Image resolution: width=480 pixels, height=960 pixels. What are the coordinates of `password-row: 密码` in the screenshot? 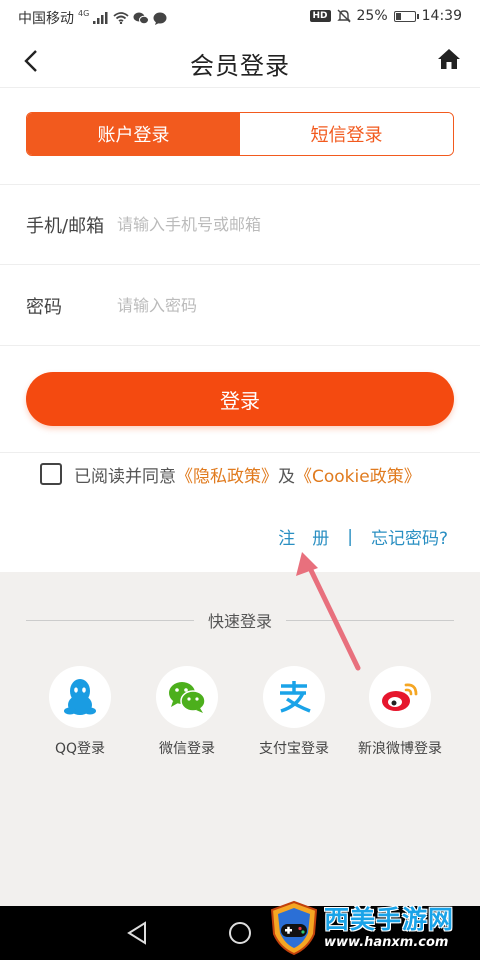 It's located at (240, 306).